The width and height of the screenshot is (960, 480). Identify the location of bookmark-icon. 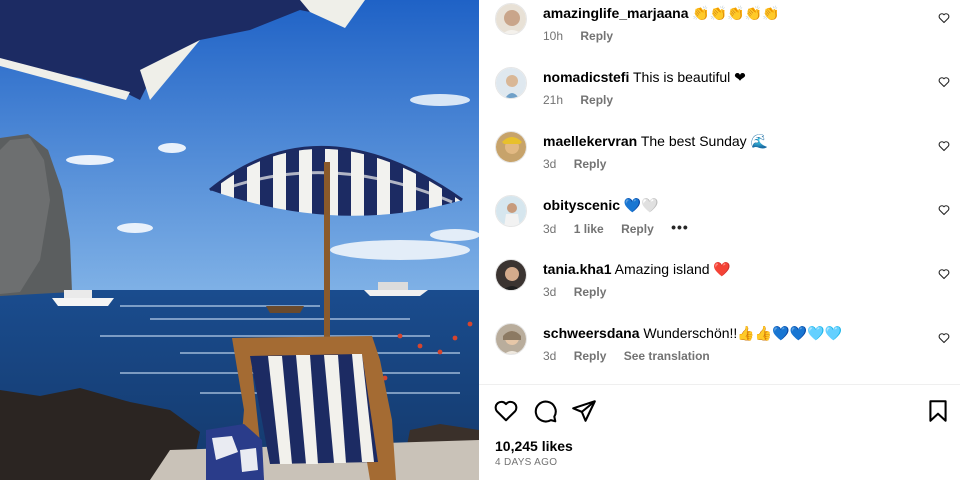
(938, 411).